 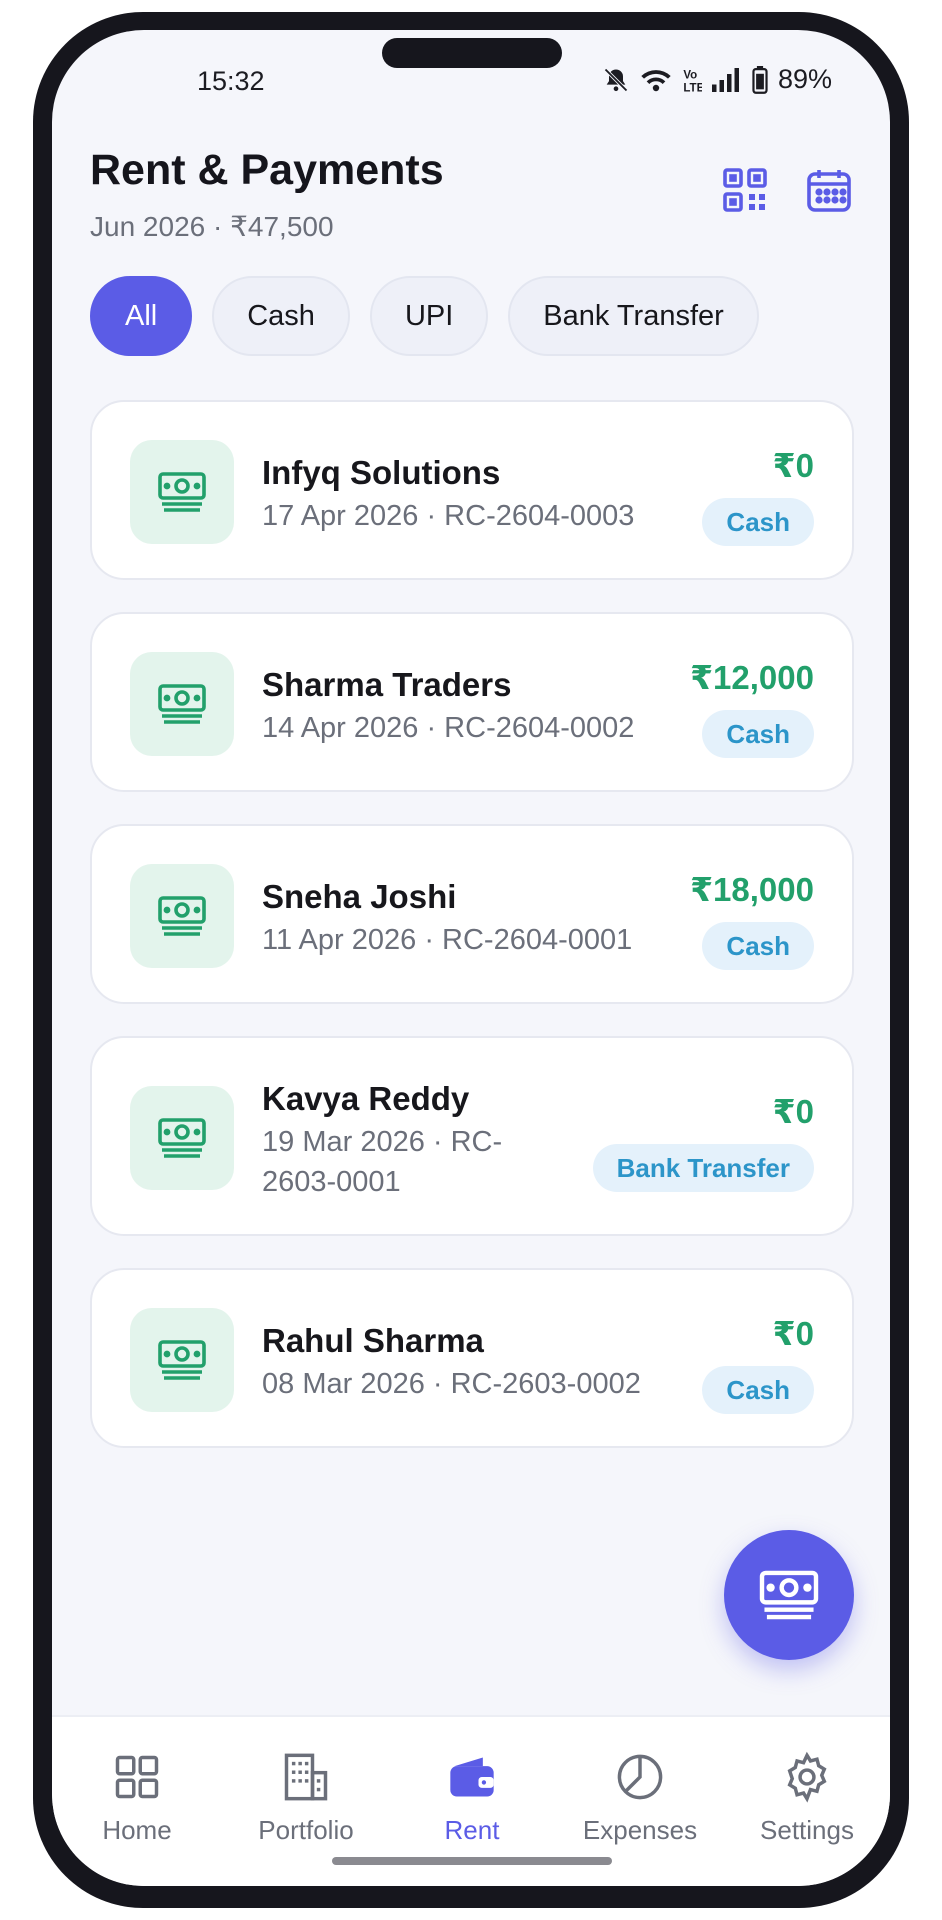 I want to click on payer-name: Sharma Traders, so click(x=387, y=684).